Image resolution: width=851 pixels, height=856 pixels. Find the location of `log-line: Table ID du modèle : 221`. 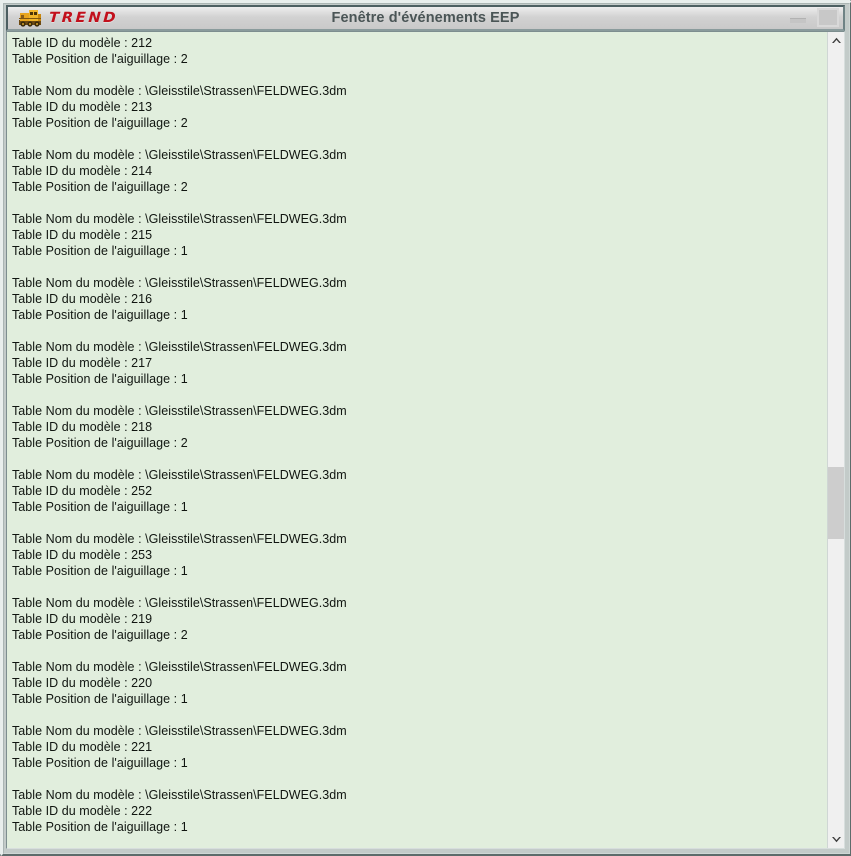

log-line: Table ID du modèle : 221 is located at coordinates (82, 747).